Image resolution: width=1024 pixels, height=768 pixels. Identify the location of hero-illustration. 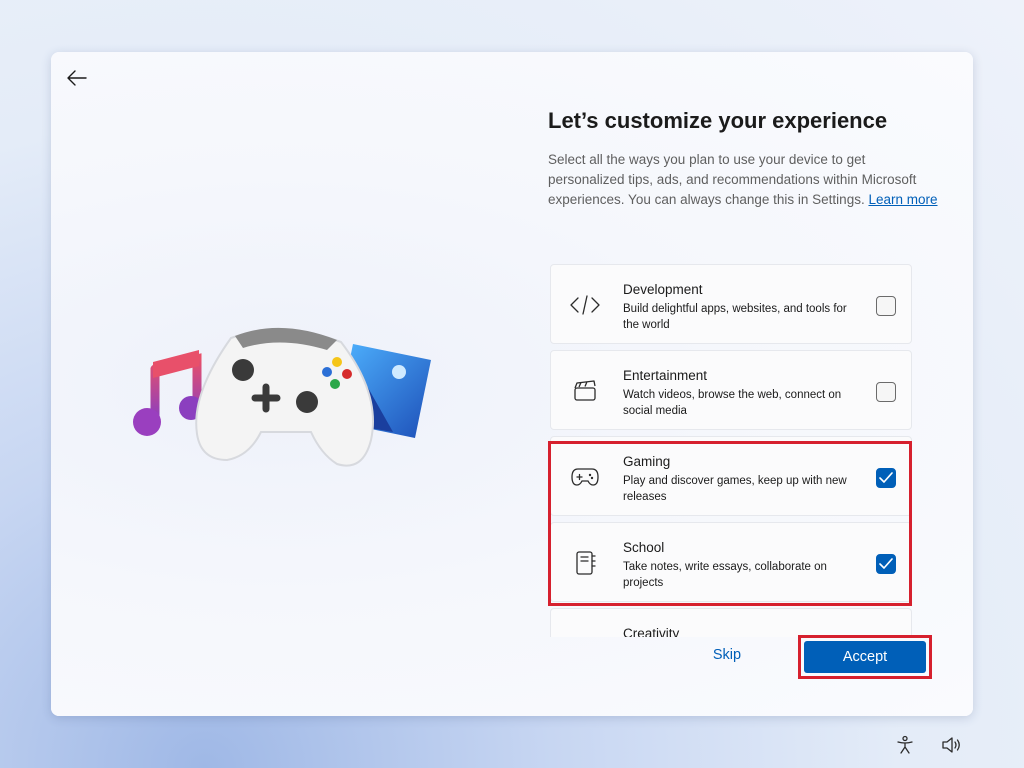
(282, 397).